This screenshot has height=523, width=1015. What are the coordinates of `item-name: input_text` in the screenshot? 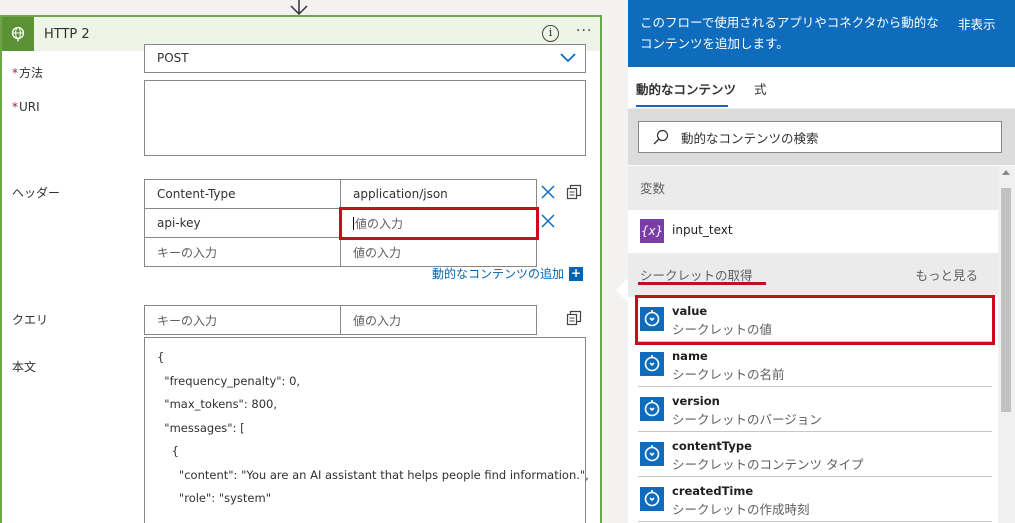 It's located at (702, 230).